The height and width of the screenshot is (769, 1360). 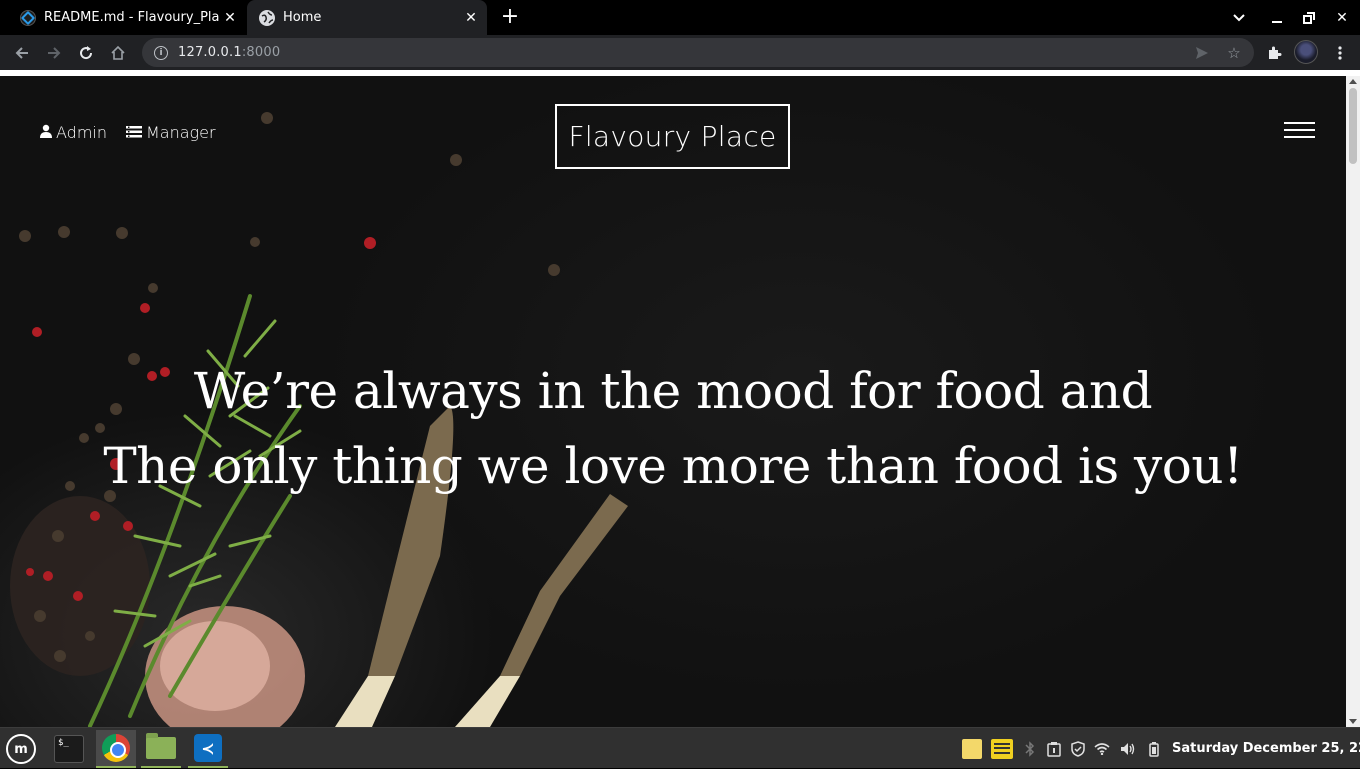 I want to click on task-list-icon, so click(x=1002, y=748).